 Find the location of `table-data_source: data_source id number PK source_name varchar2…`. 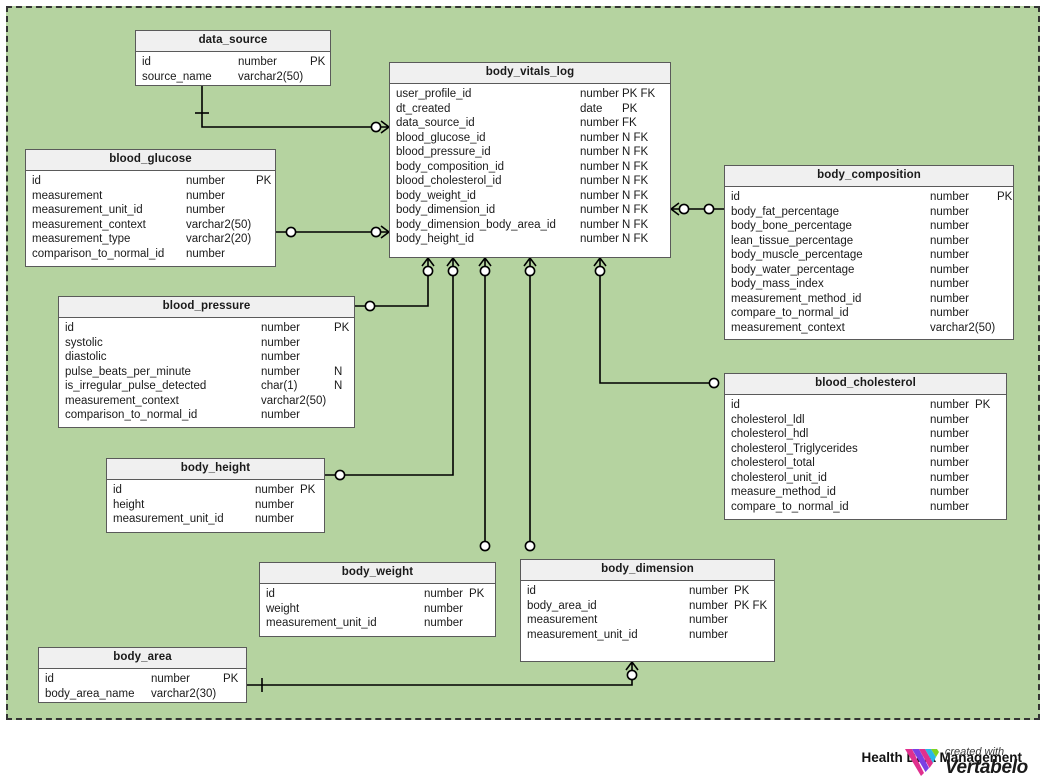

table-data_source: data_source id number PK source_name varchar2… is located at coordinates (233, 58).